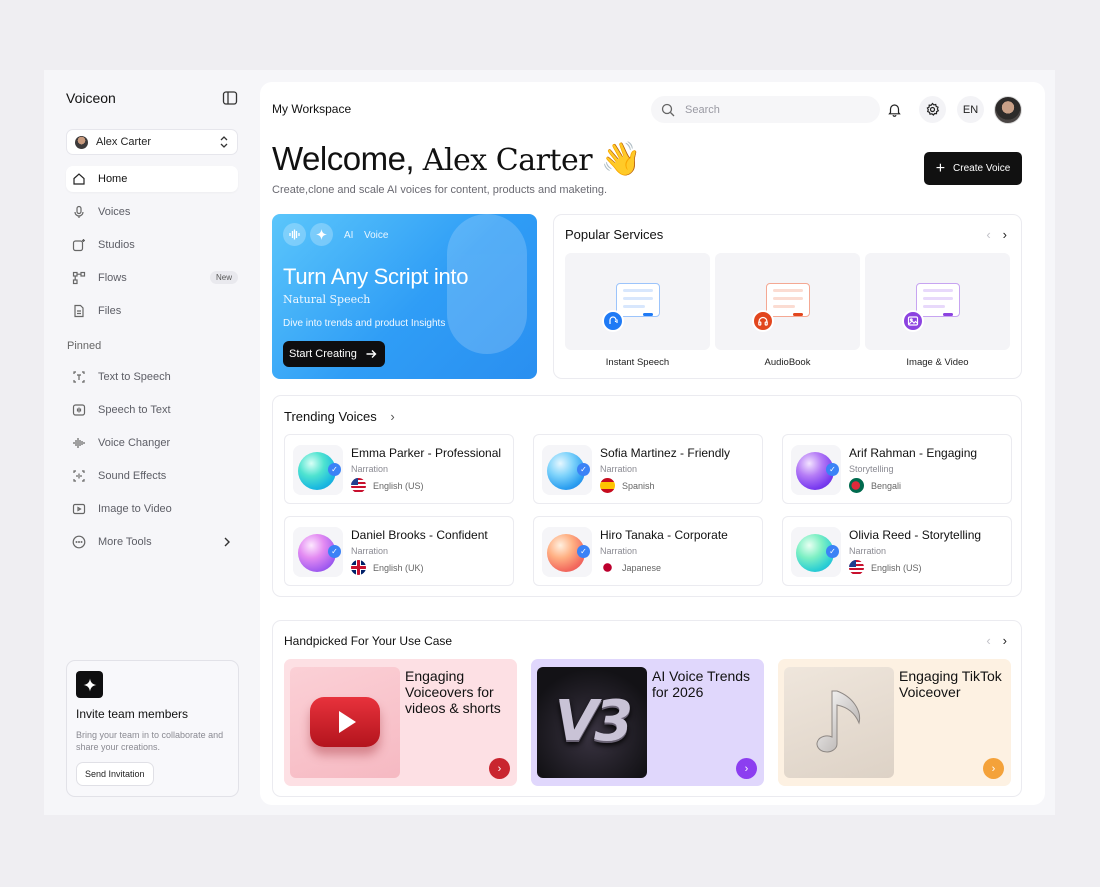 Image resolution: width=1100 pixels, height=887 pixels. What do you see at coordinates (950, 684) in the screenshot?
I see `usecase-text: Engaging TikTok Voiceover` at bounding box center [950, 684].